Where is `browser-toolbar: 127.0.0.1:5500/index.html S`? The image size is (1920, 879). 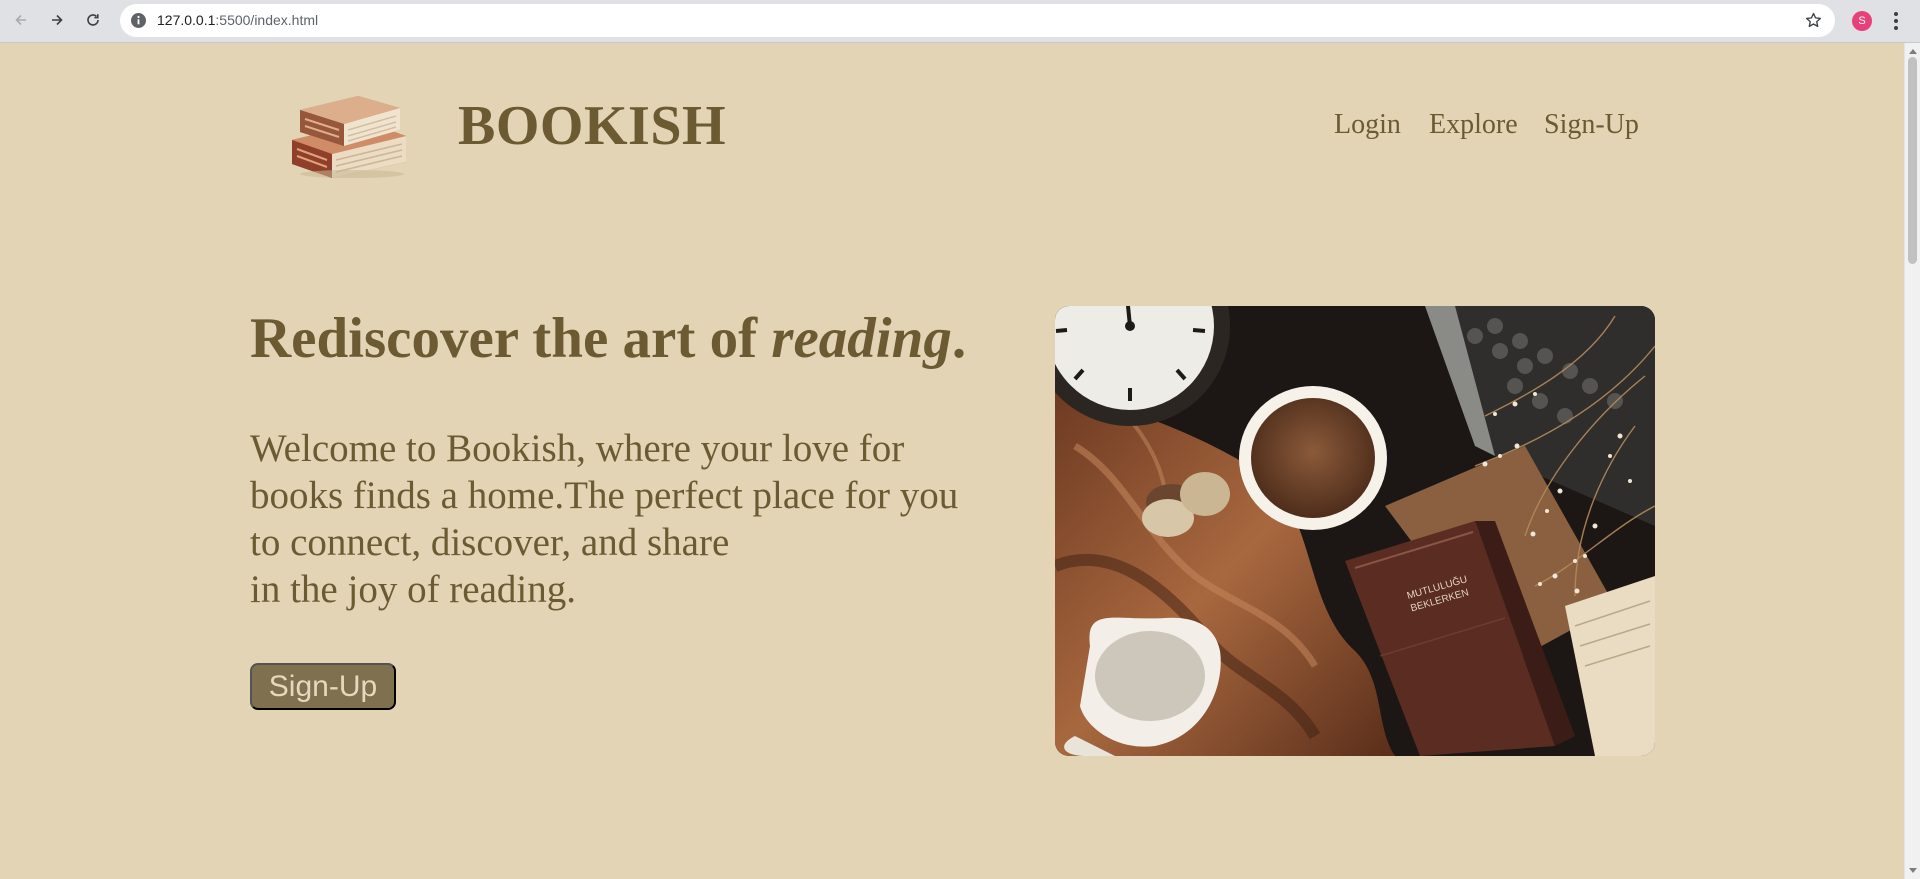 browser-toolbar: 127.0.0.1:5500/index.html S is located at coordinates (960, 21).